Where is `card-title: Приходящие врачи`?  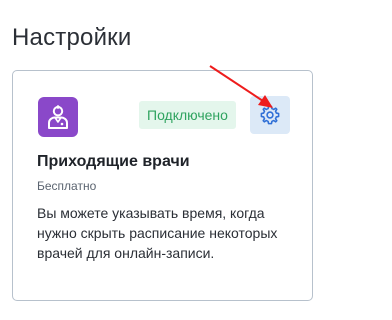 card-title: Приходящие врачи is located at coordinates (113, 161).